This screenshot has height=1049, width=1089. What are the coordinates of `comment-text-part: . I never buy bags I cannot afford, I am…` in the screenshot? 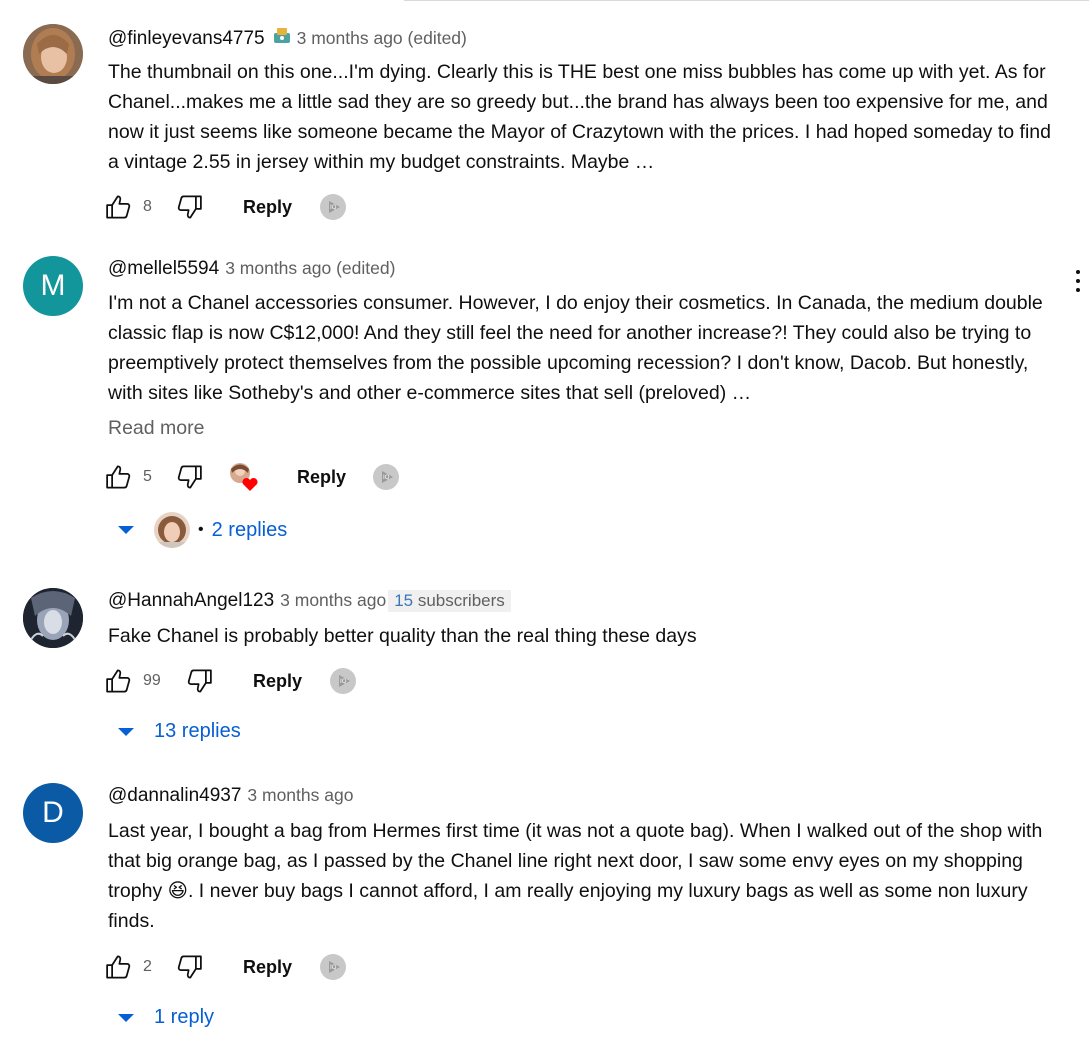 It's located at (568, 906).